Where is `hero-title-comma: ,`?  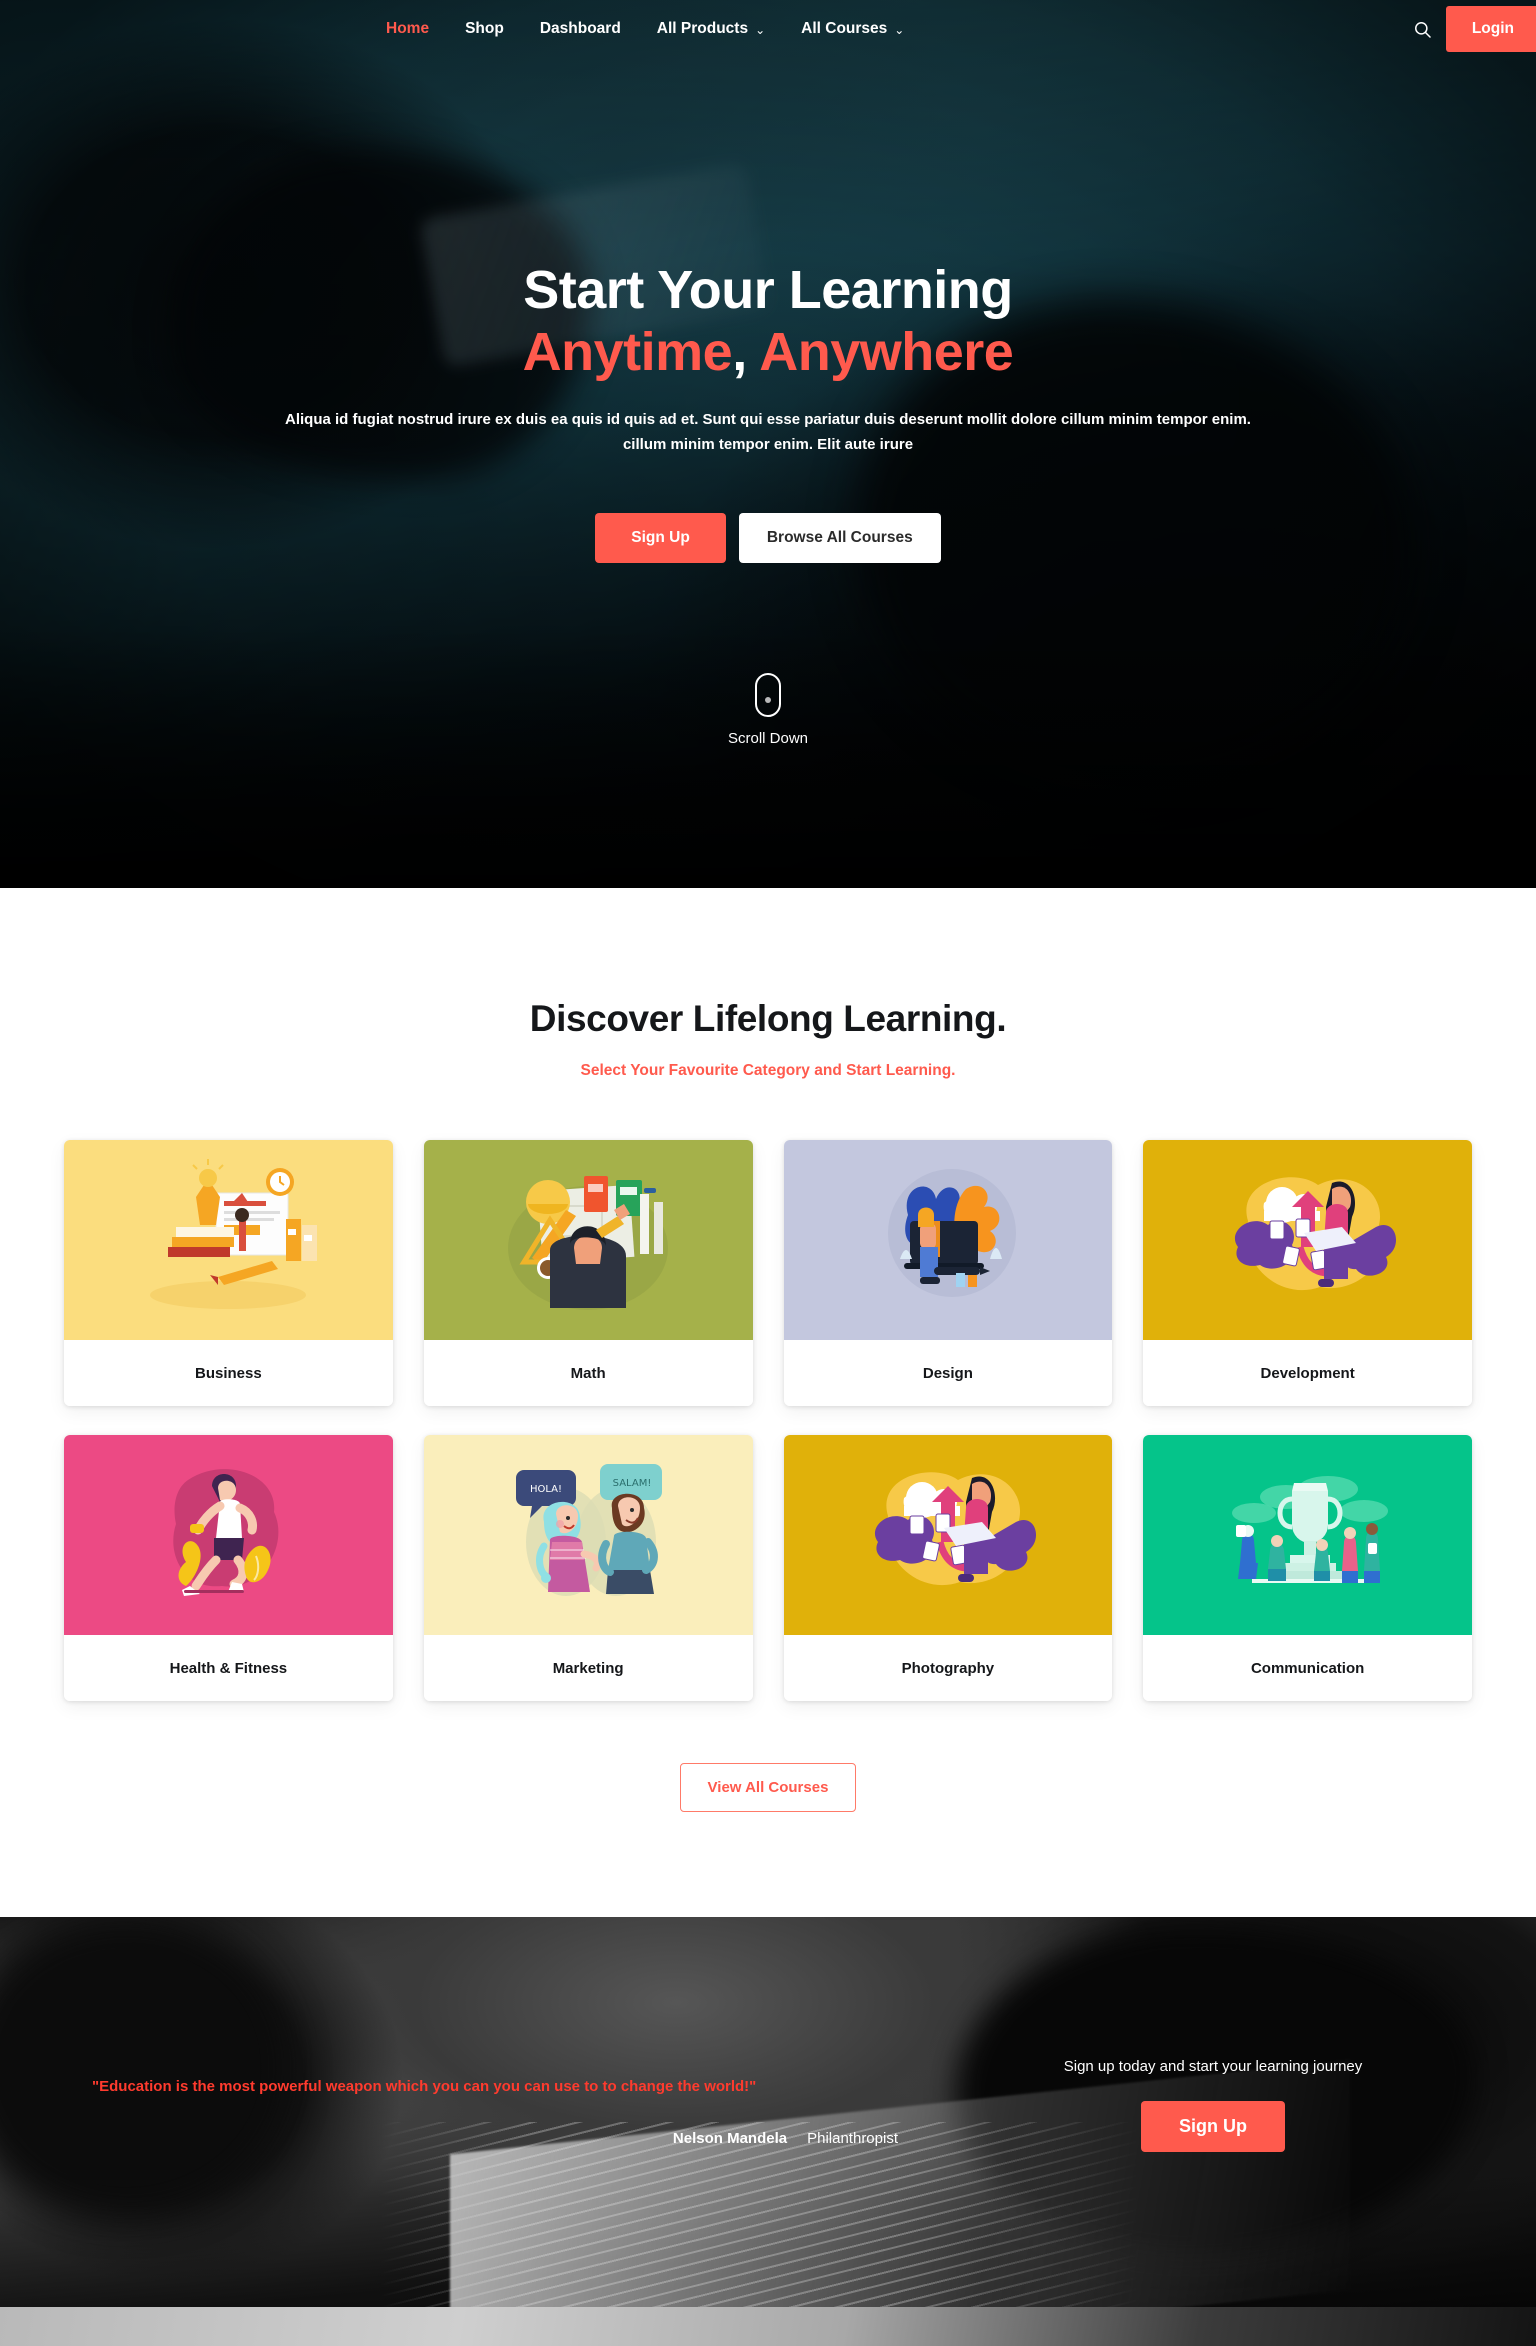
hero-title-comma: , is located at coordinates (739, 351).